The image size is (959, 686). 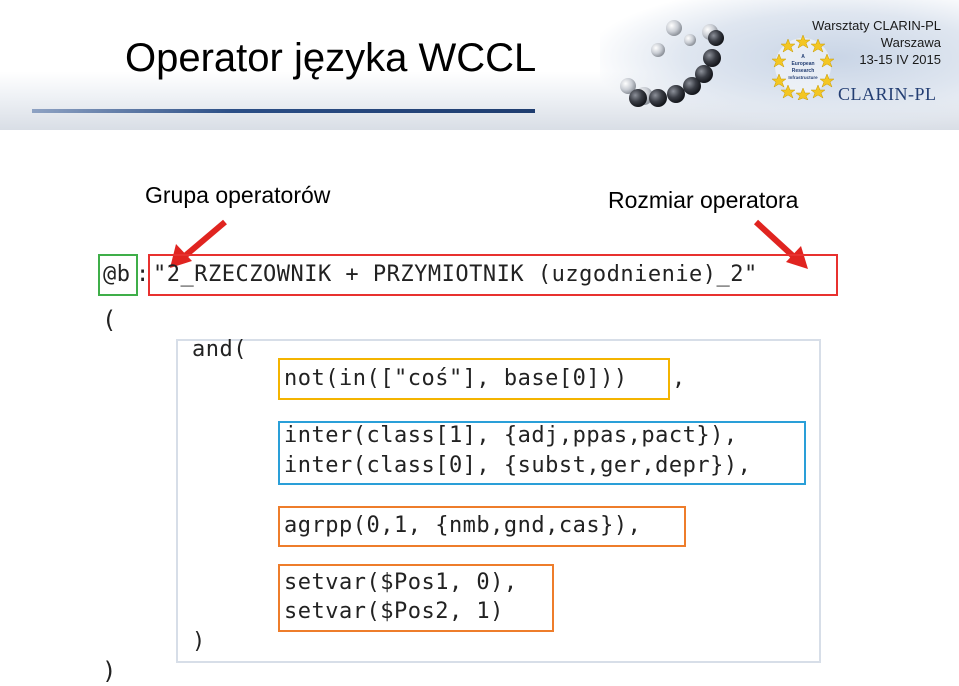 What do you see at coordinates (109, 671) in the screenshot?
I see `code-close-paren: )` at bounding box center [109, 671].